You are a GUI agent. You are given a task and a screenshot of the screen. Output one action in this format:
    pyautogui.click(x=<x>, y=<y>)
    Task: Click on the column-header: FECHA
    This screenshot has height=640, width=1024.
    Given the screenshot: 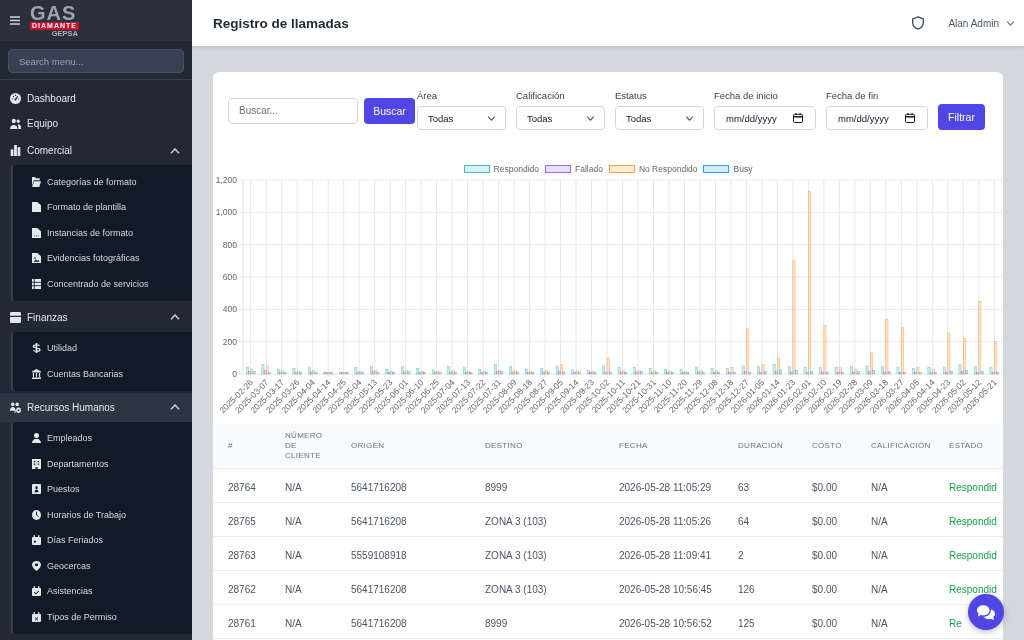 What is the action you would take?
    pyautogui.click(x=633, y=446)
    